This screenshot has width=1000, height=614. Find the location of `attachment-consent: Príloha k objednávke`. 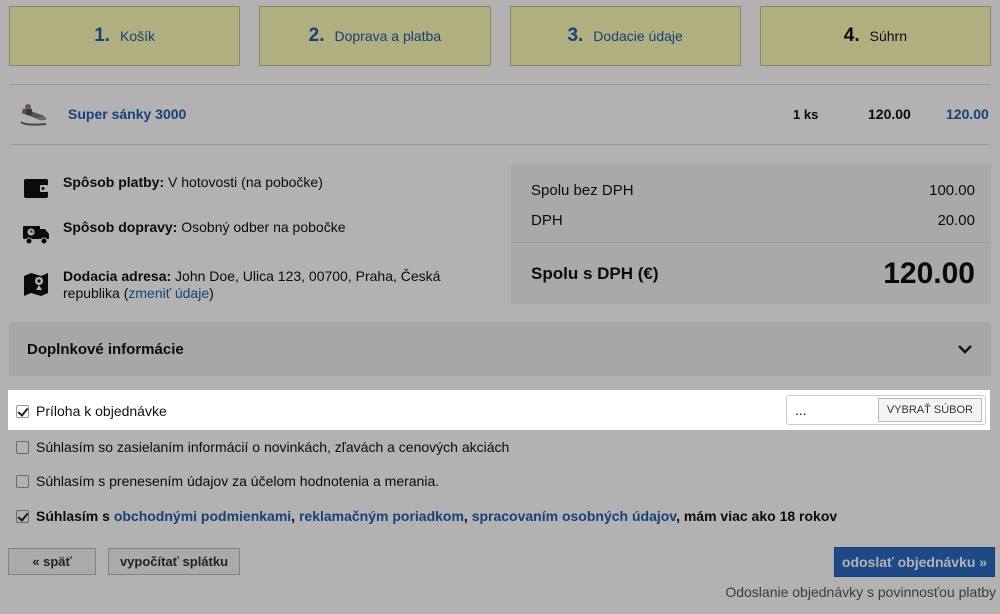

attachment-consent: Príloha k objednávke is located at coordinates (91, 411).